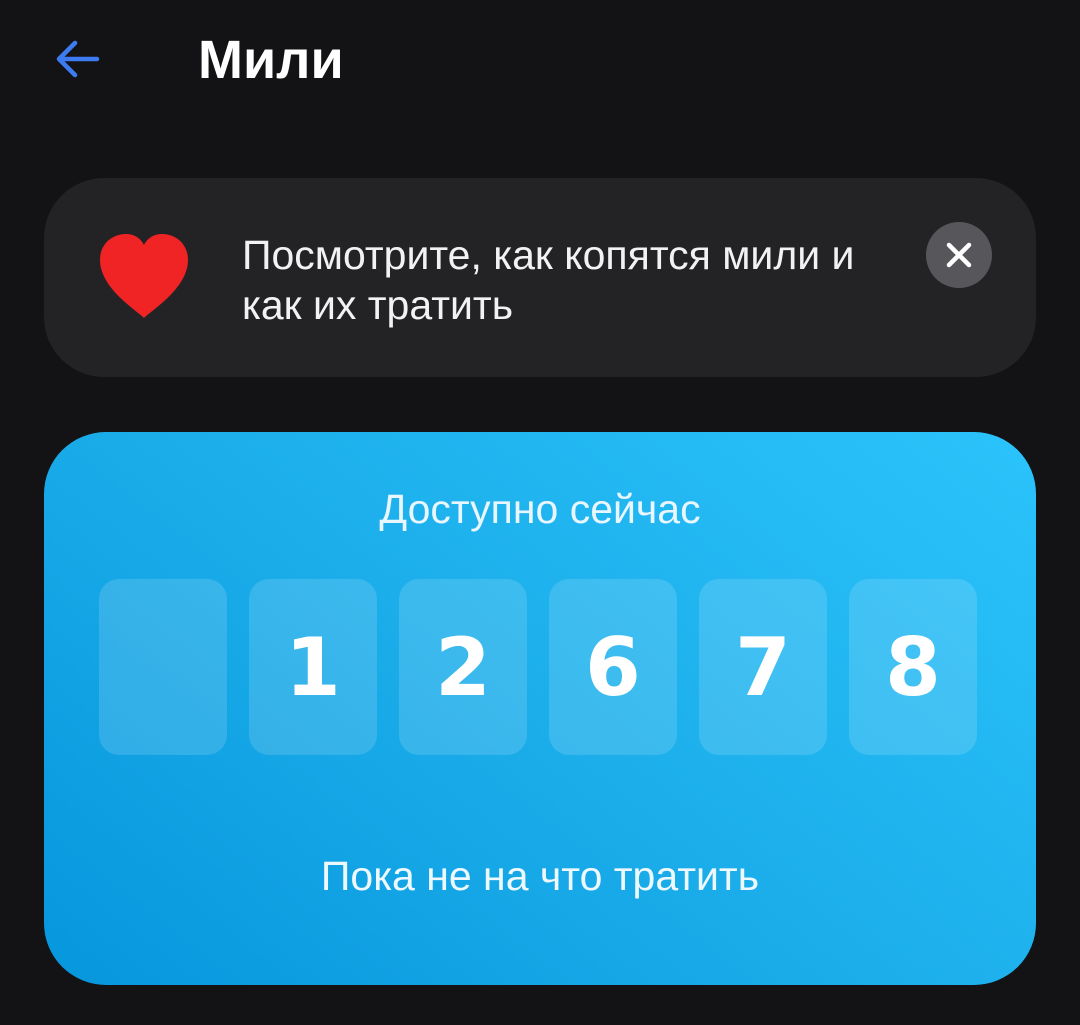 This screenshot has height=1025, width=1080. I want to click on back-button, so click(77, 59).